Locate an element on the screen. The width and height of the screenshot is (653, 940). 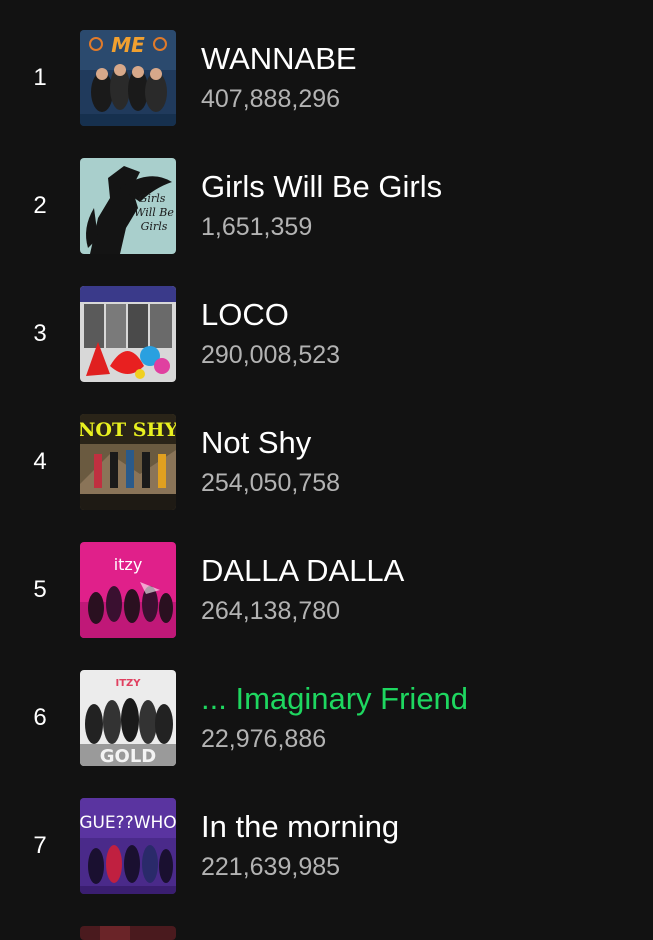
svg-text: ME is located at coordinates (128, 45).